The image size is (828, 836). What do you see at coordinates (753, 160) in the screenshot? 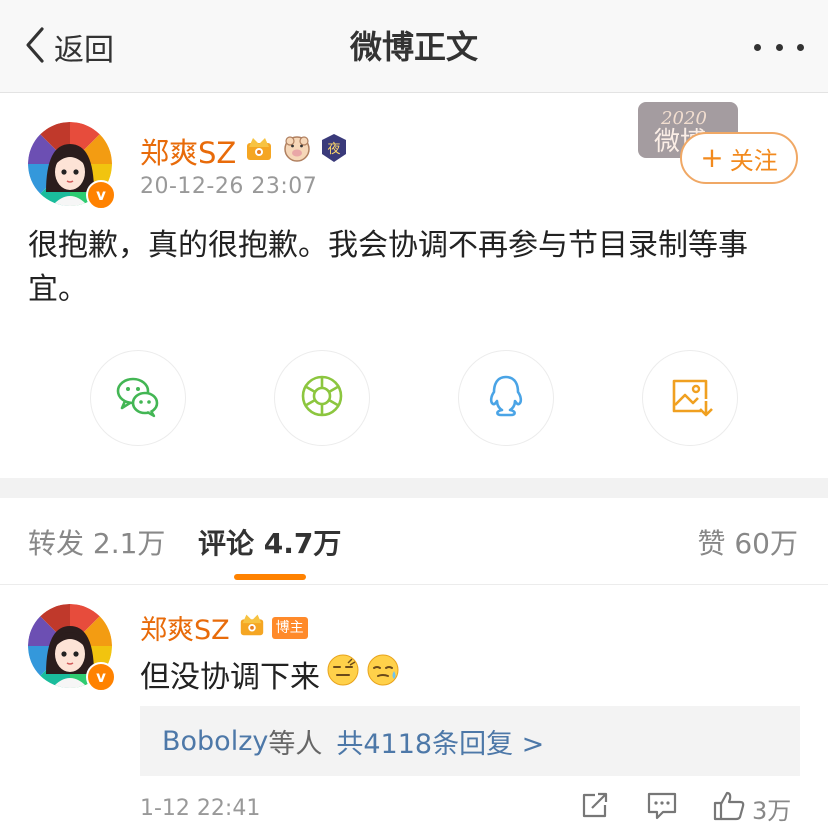
I see `follow-label: 关注` at bounding box center [753, 160].